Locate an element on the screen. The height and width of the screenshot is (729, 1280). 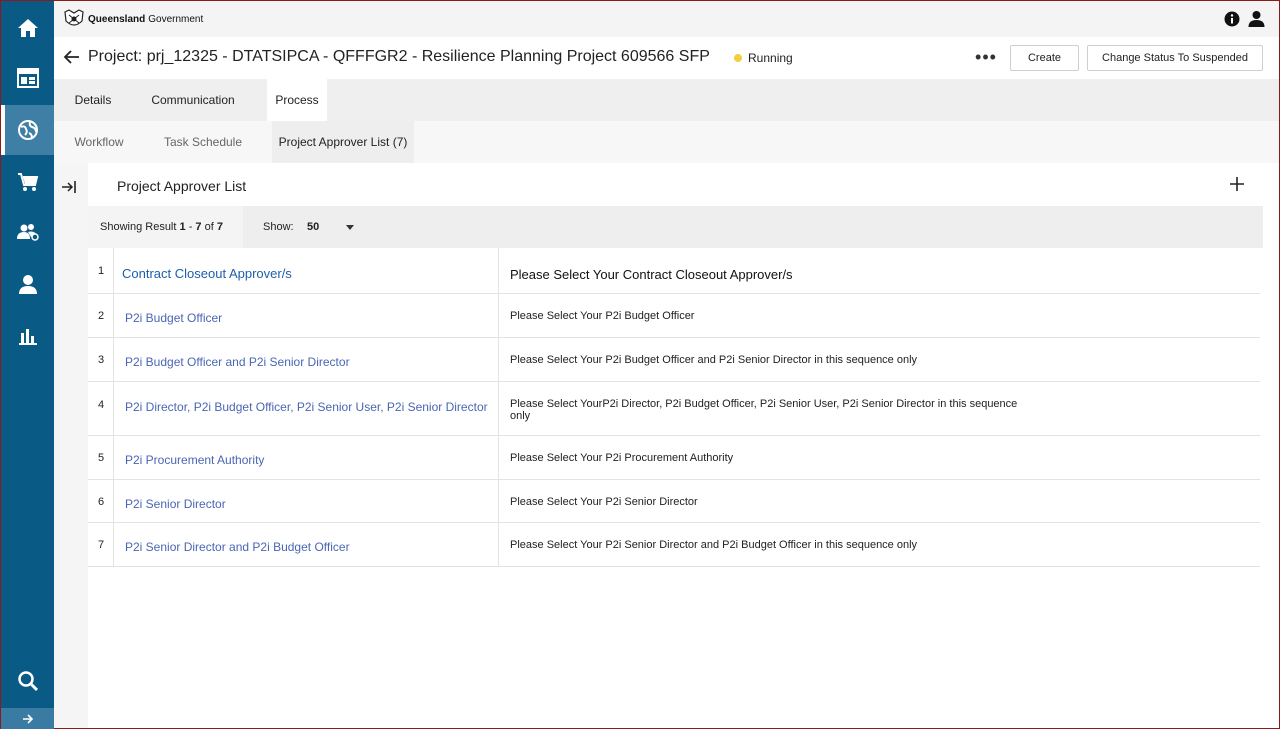
project-status: Running is located at coordinates (763, 58).